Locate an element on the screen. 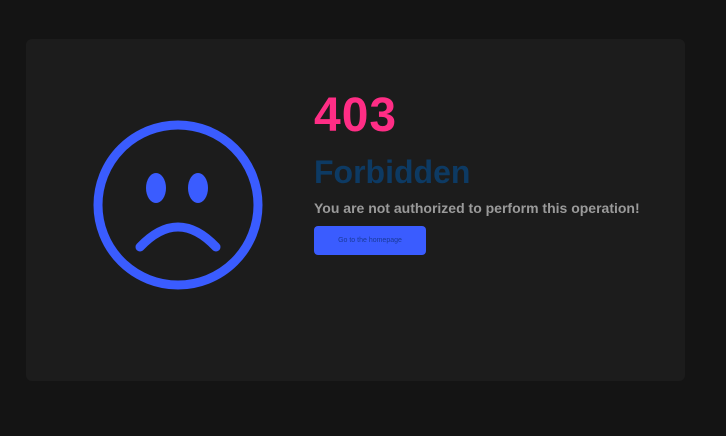  error-title: Forbidden is located at coordinates (392, 172).